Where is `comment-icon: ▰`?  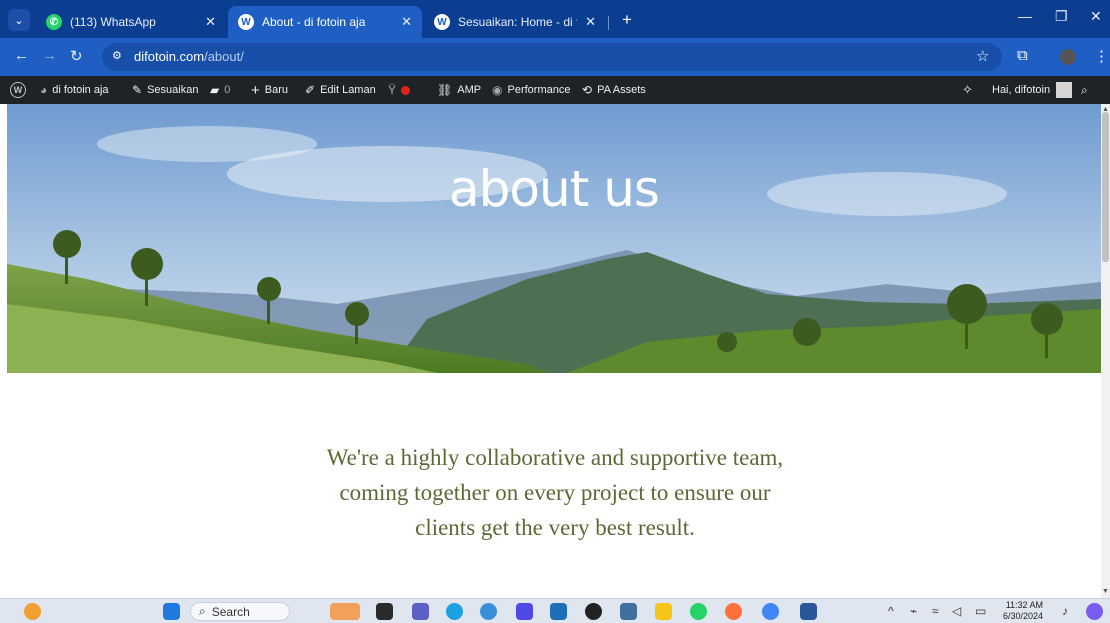
comment-icon: ▰ is located at coordinates (215, 90).